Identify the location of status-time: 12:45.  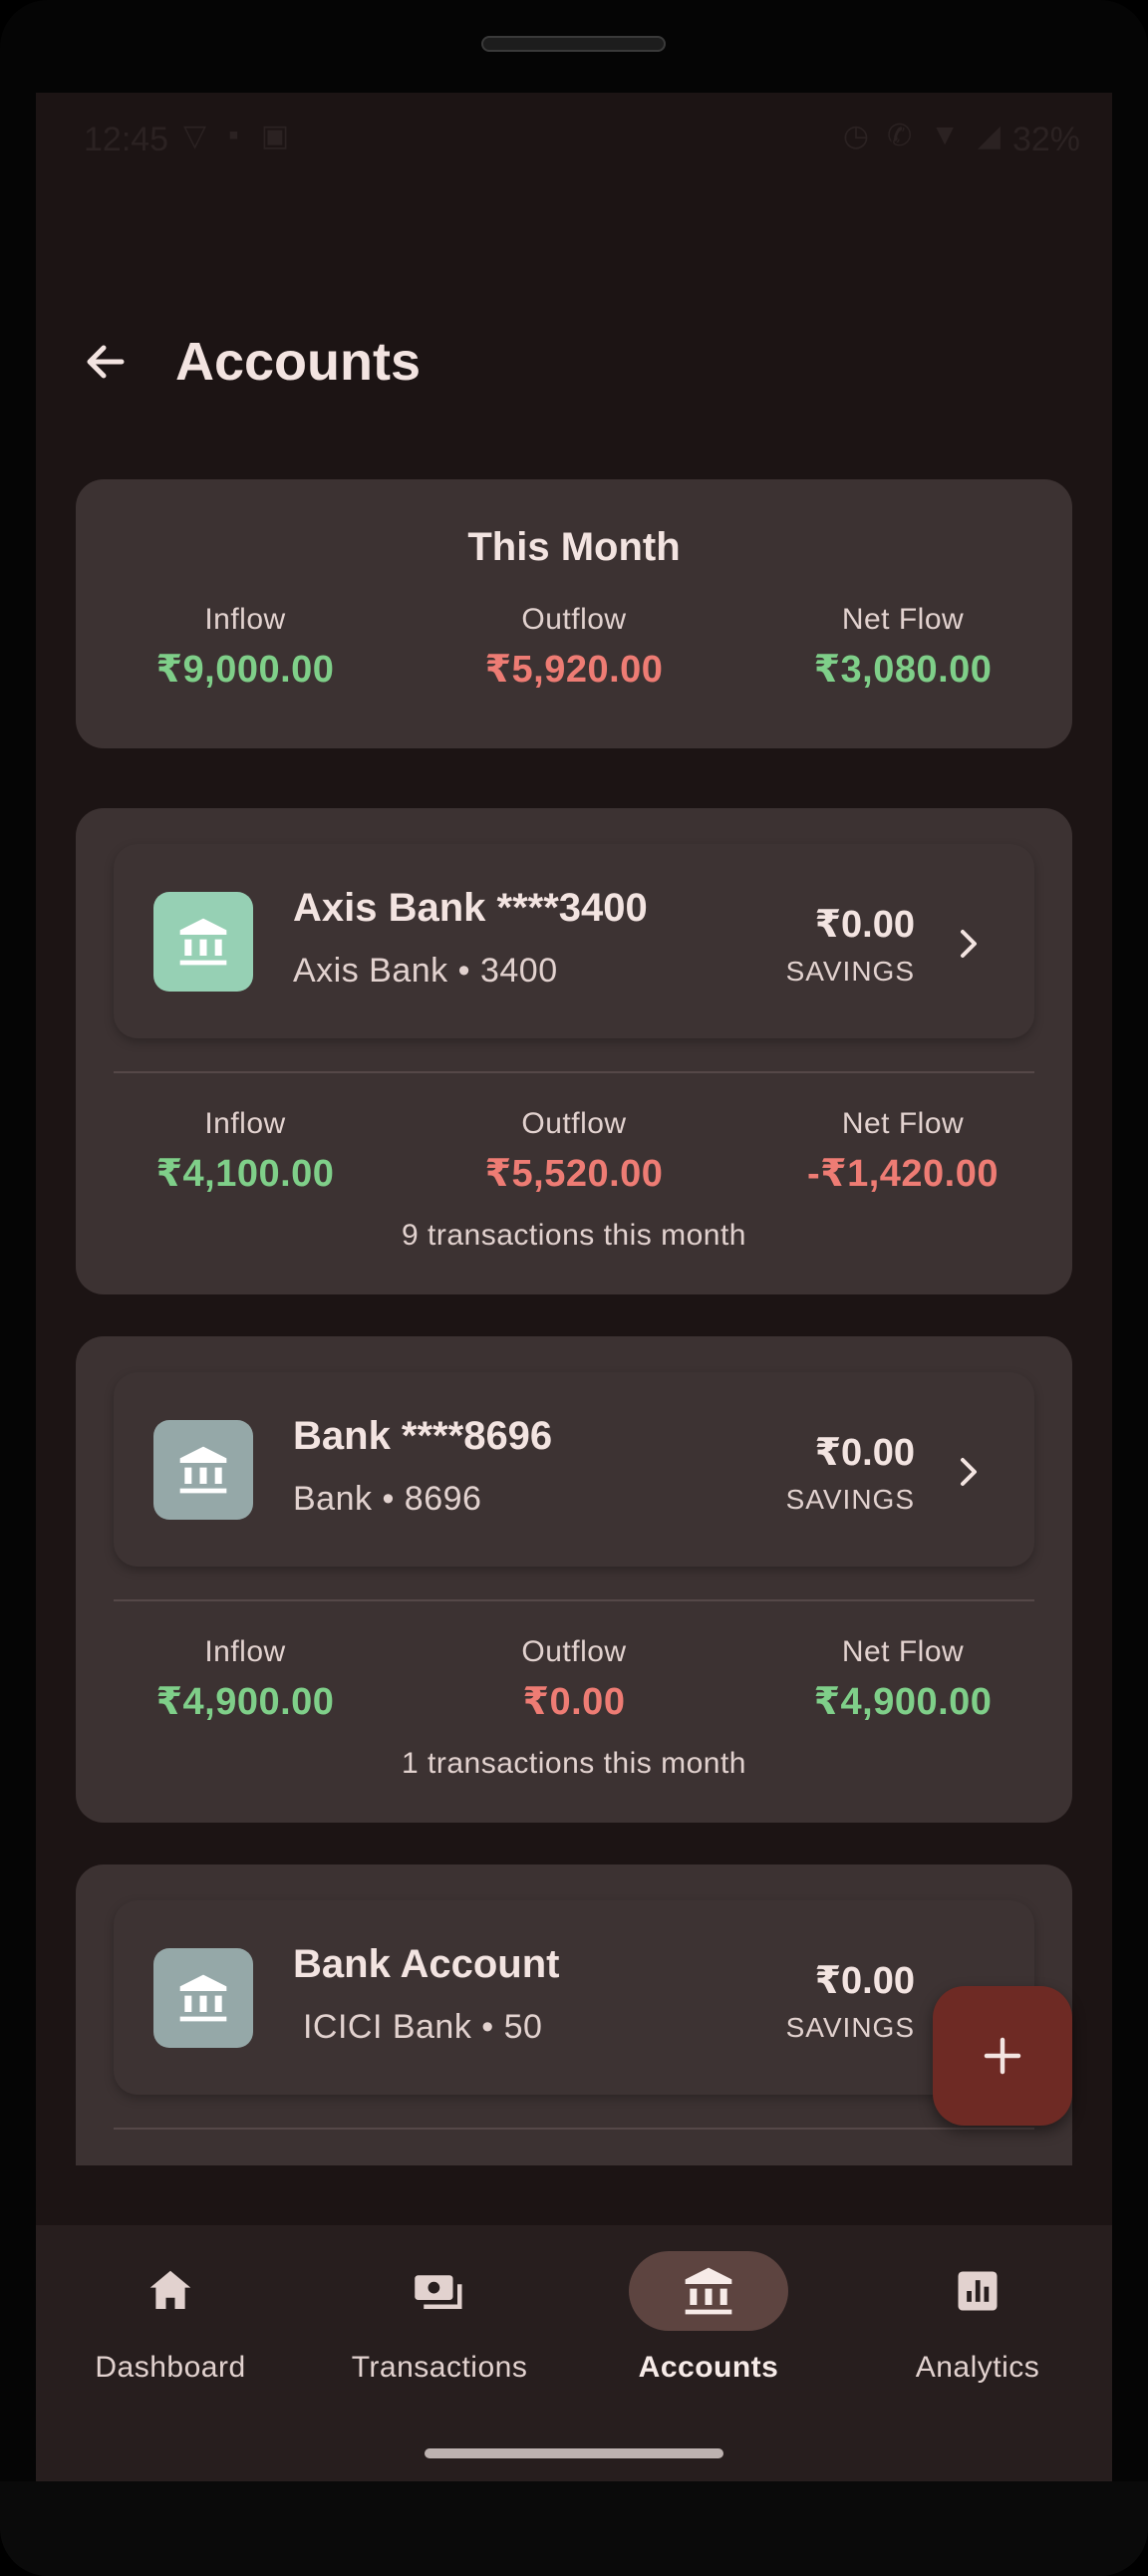
(126, 139).